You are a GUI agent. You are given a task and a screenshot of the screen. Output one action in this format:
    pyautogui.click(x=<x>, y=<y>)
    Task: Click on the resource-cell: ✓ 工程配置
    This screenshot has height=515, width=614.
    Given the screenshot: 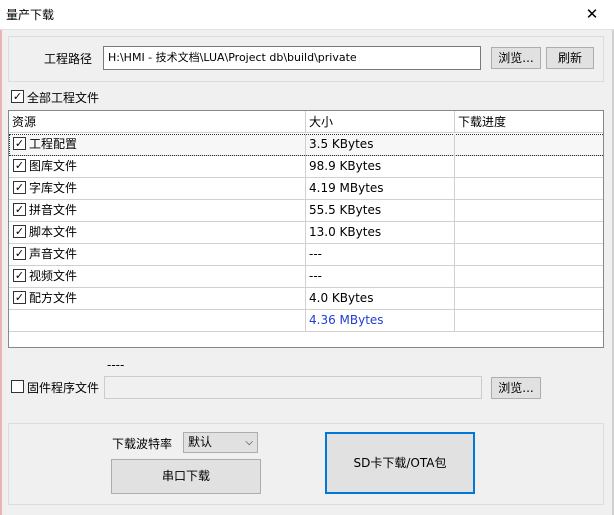 What is the action you would take?
    pyautogui.click(x=157, y=145)
    